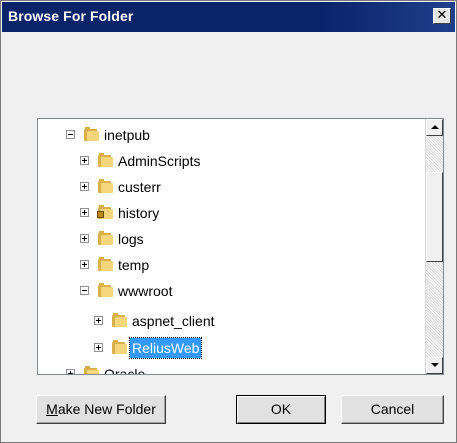 This screenshot has width=457, height=443. Describe the element at coordinates (131, 239) in the screenshot. I see `tree-item-label: logs` at that location.